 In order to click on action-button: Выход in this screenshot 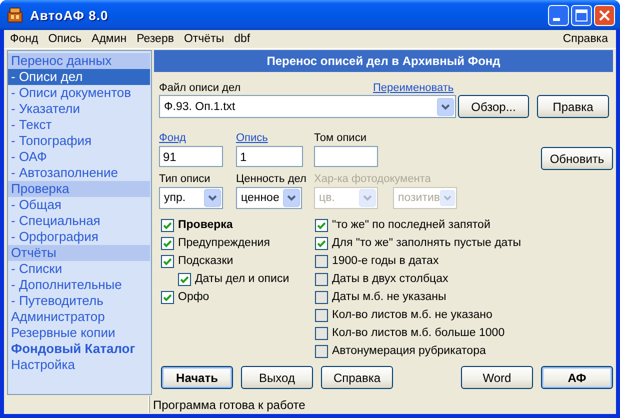, I will do `click(277, 377)`.